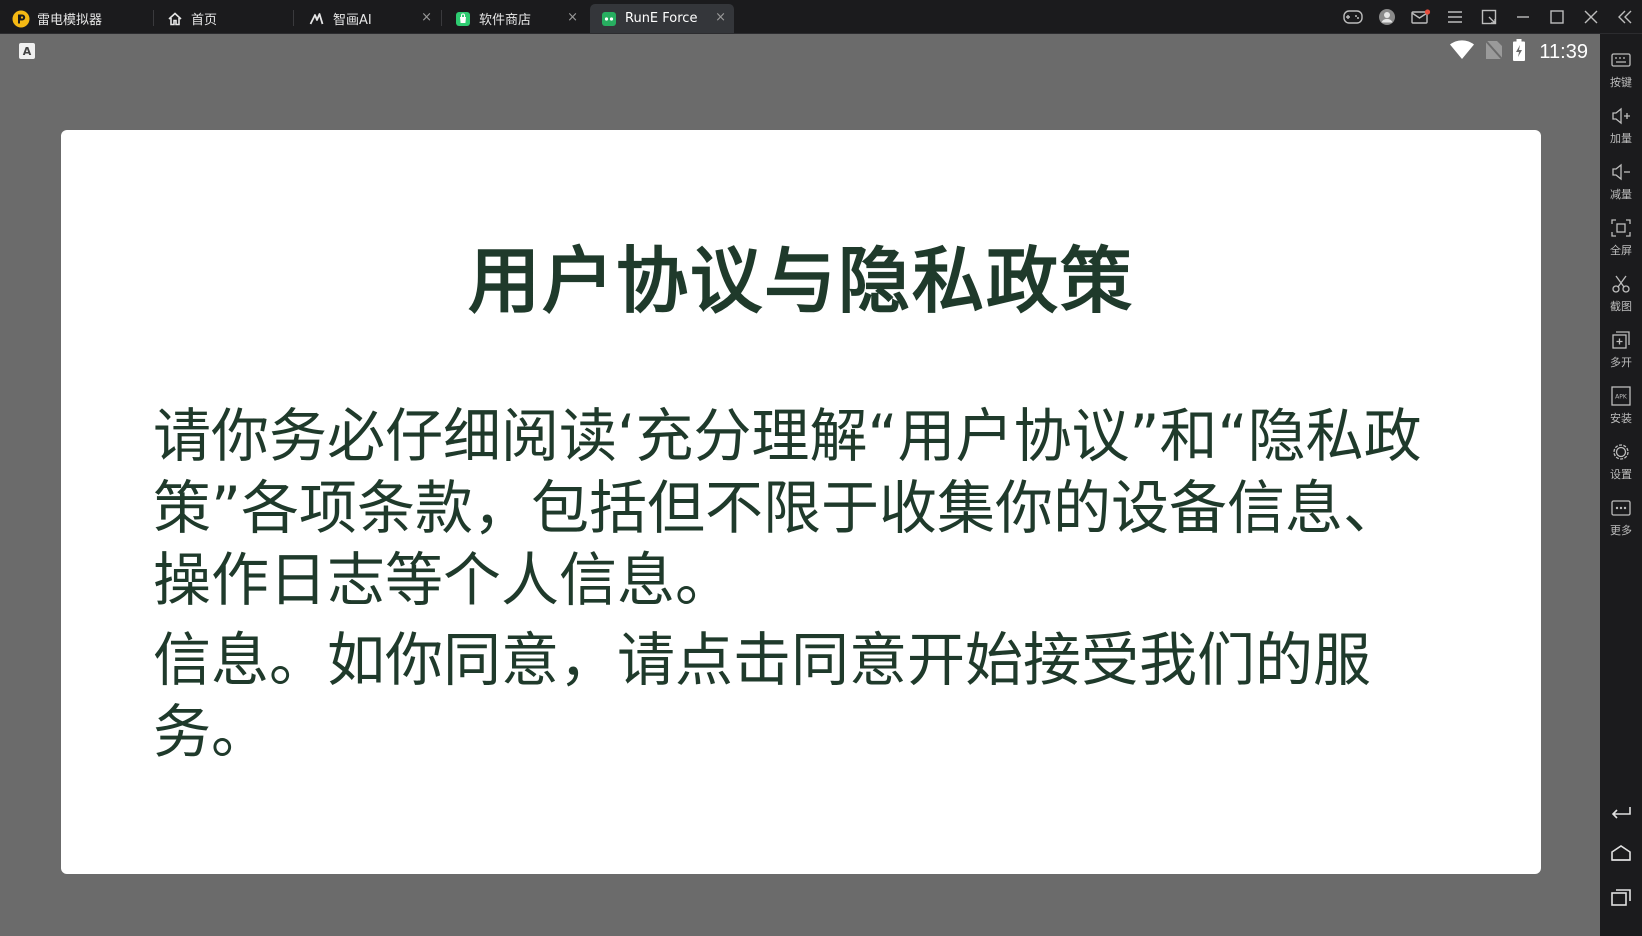 This screenshot has height=936, width=1642. I want to click on ai-brush-icon, so click(317, 19).